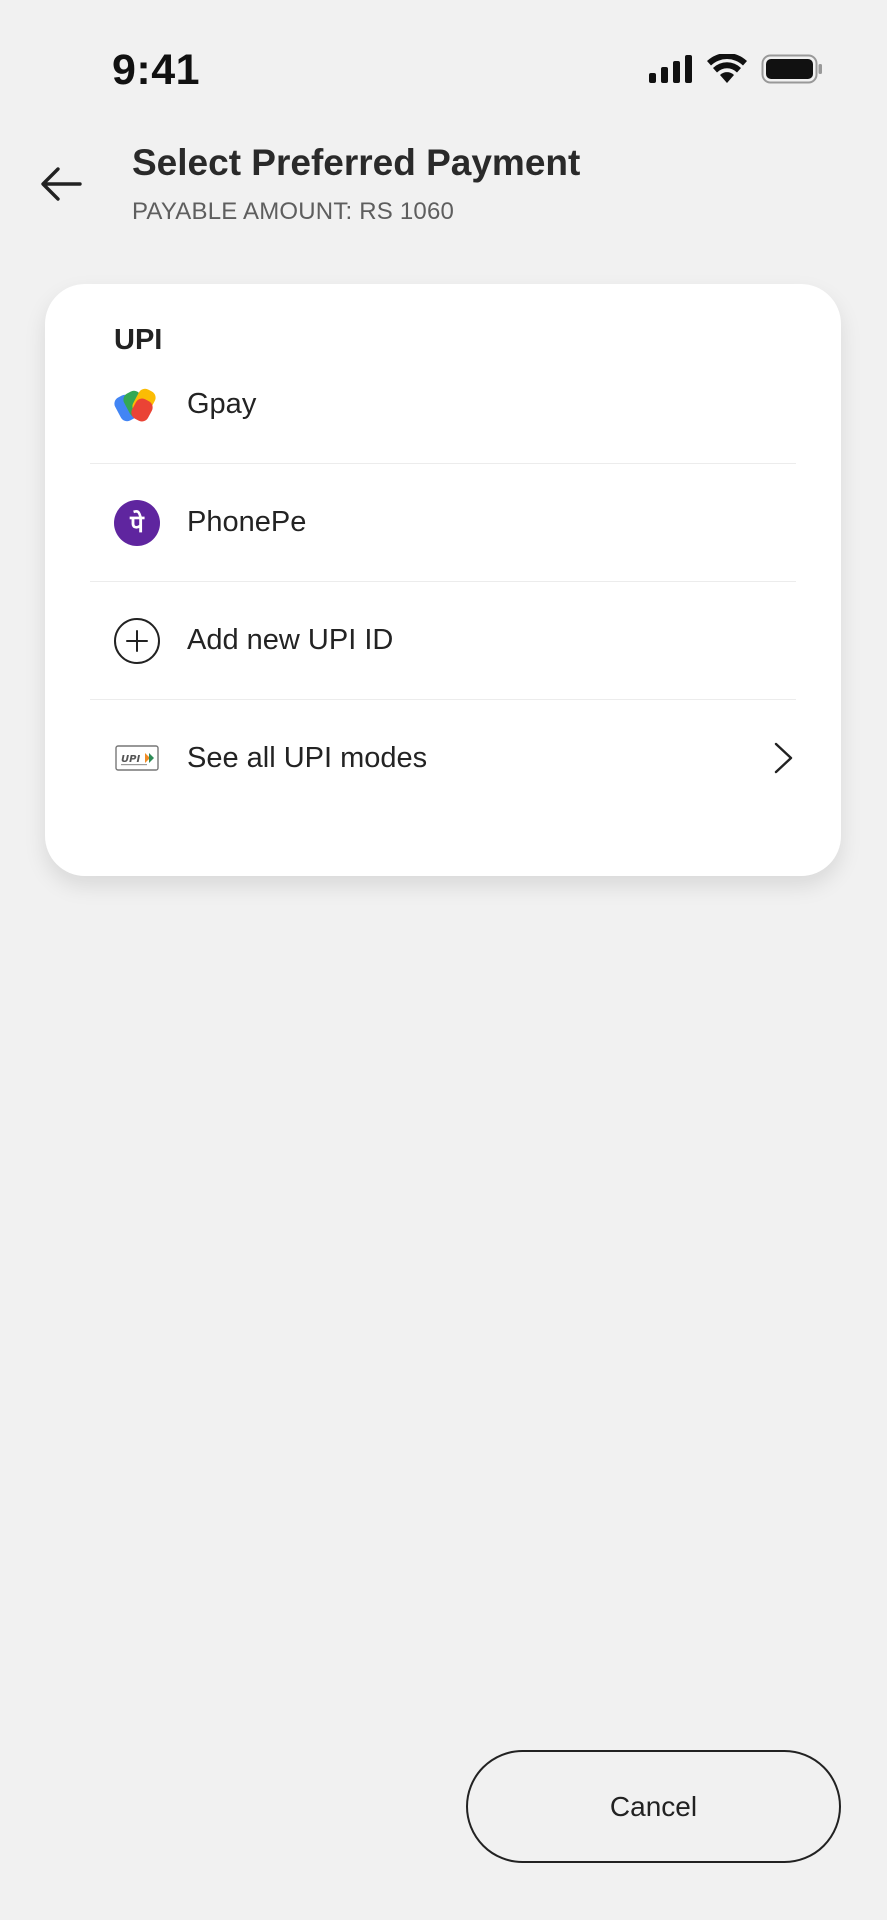 The height and width of the screenshot is (1920, 887). I want to click on gpay-icon, so click(137, 405).